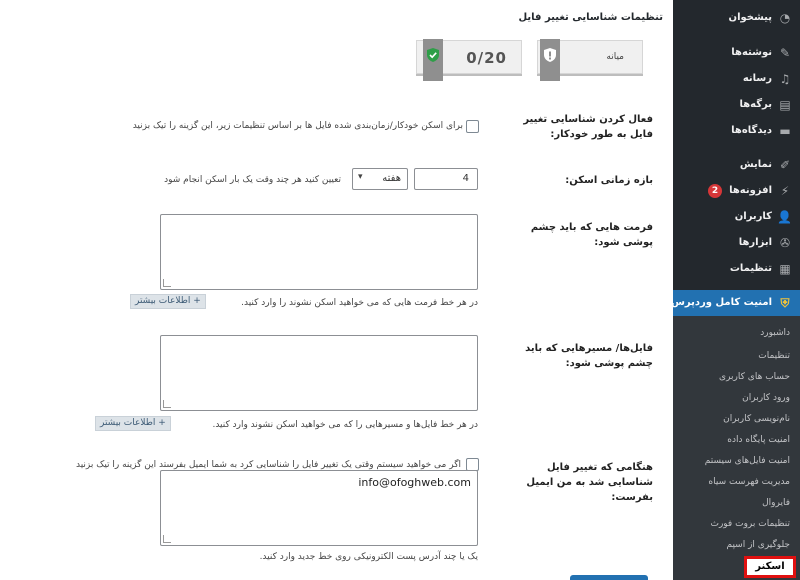 The width and height of the screenshot is (800, 580). What do you see at coordinates (319, 508) in the screenshot?
I see `email-textarea: info@ofoghweb.com` at bounding box center [319, 508].